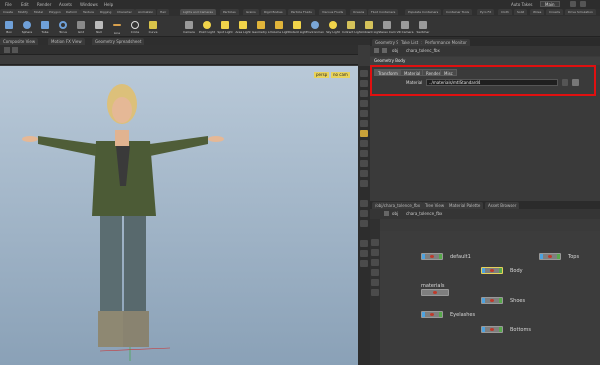 The image size is (600, 365). Describe the element at coordinates (458, 12) in the screenshot. I see `shelf-tab-container-tools: Container Tools` at that location.